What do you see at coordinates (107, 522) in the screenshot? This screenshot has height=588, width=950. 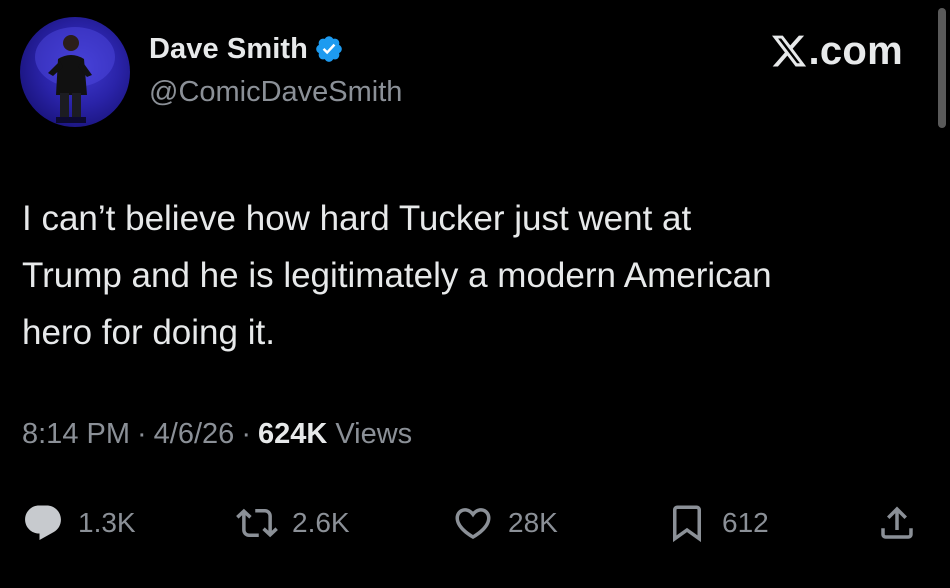 I see `reply-count: 1.3K` at bounding box center [107, 522].